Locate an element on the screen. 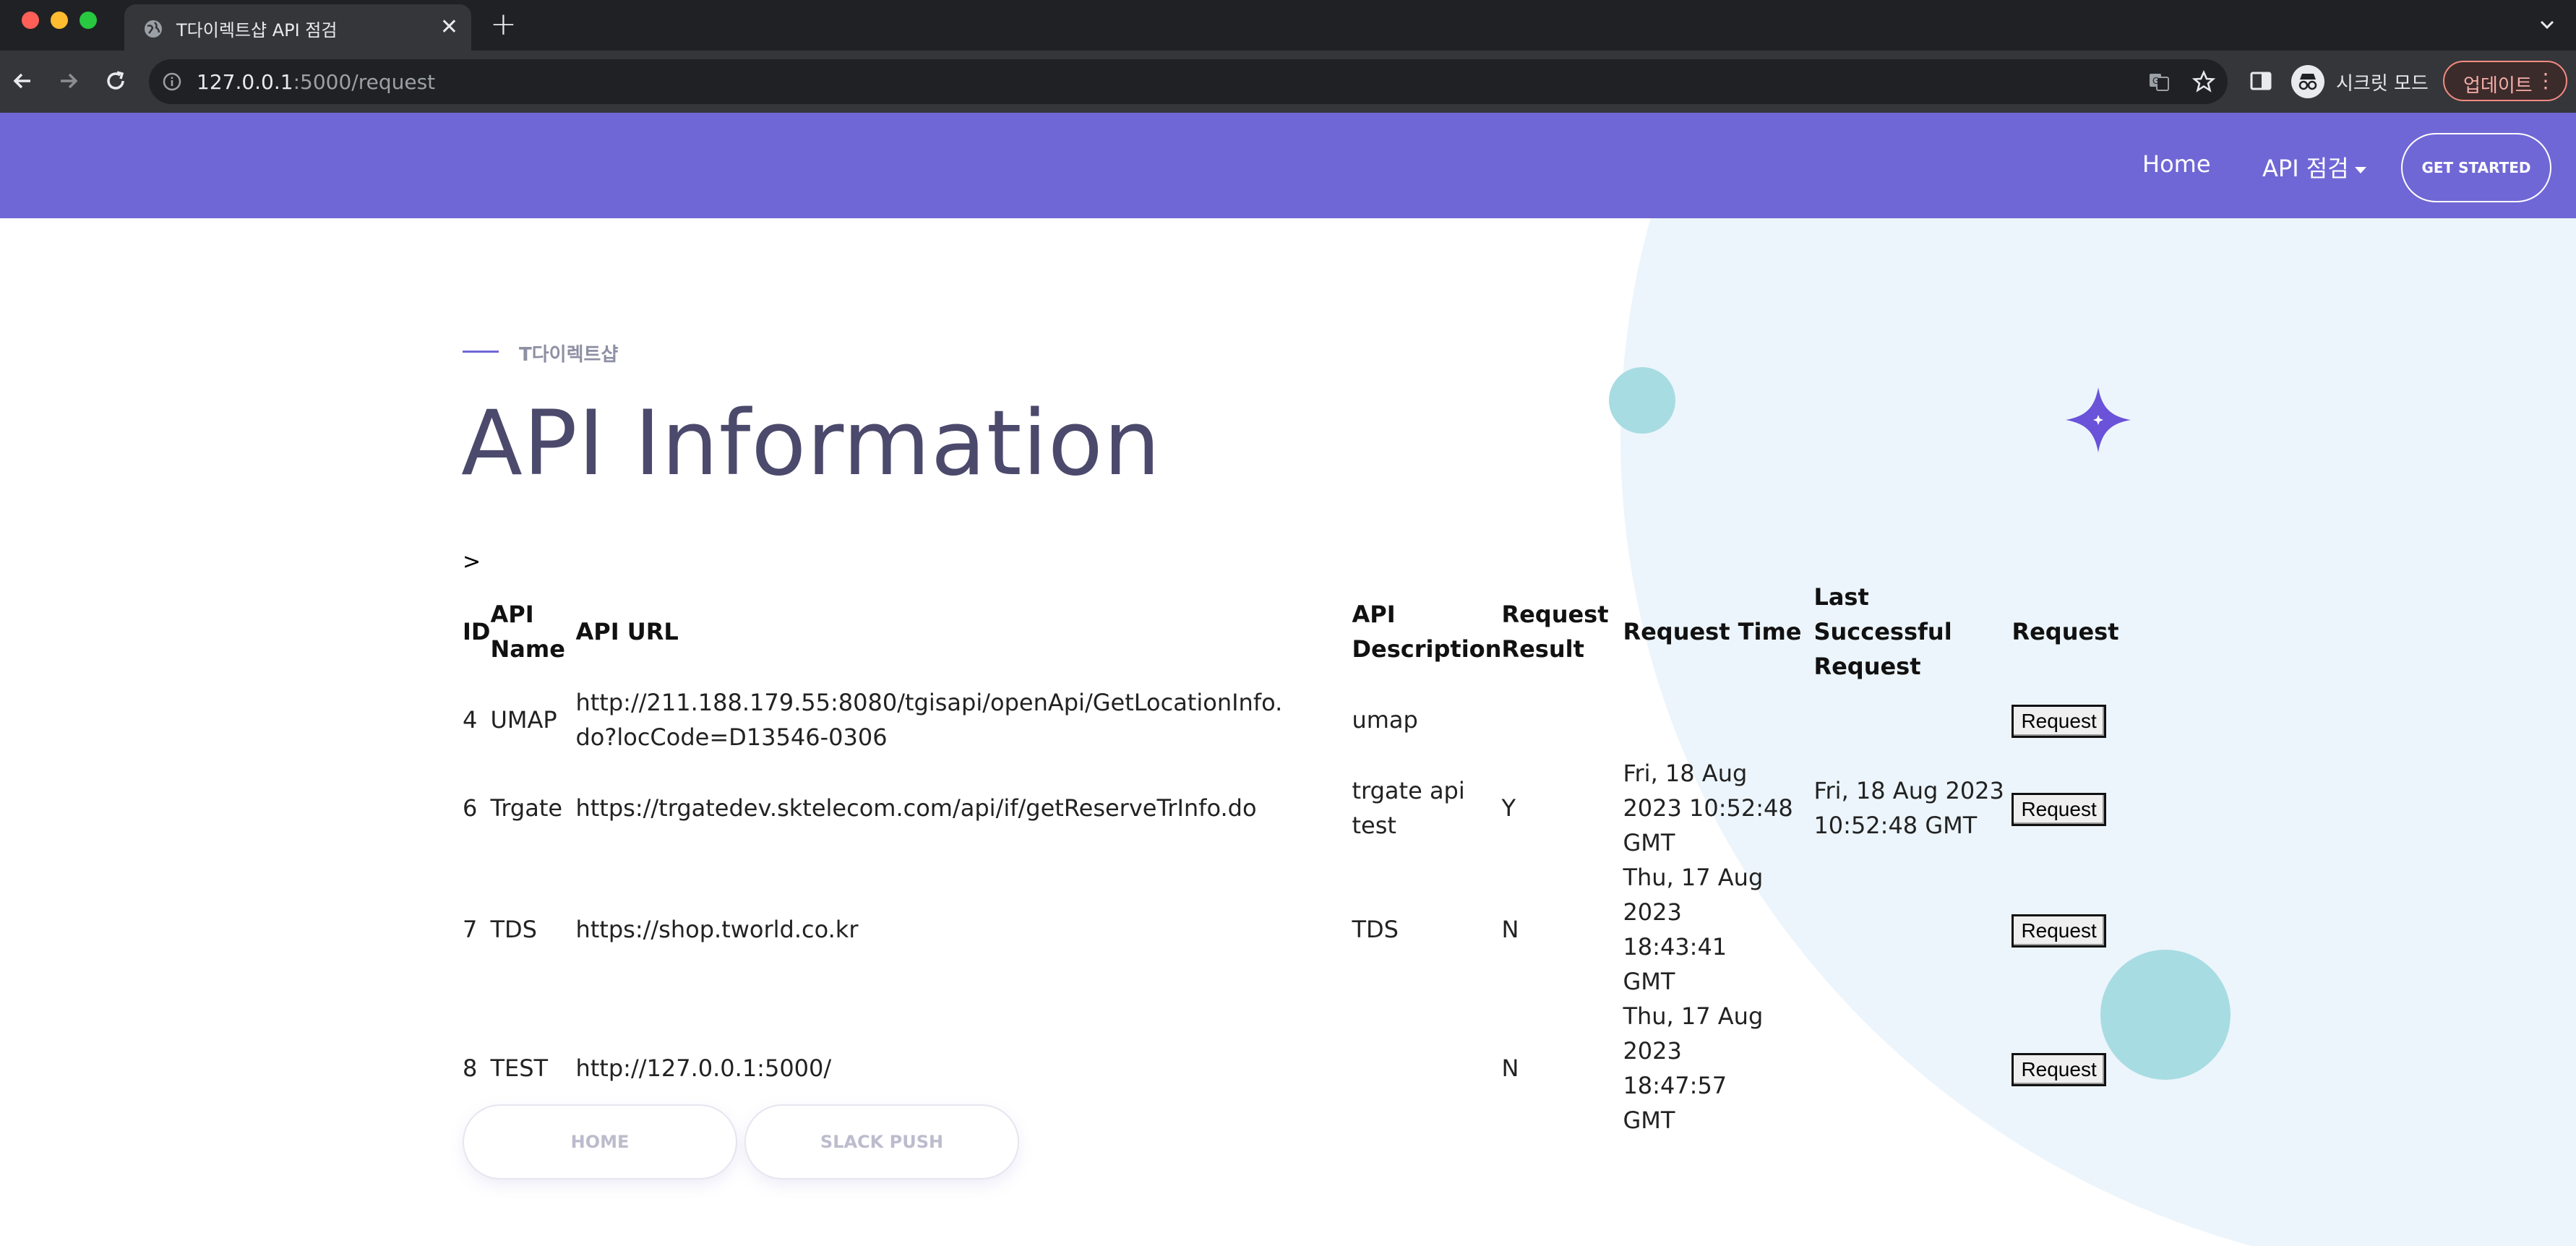 The width and height of the screenshot is (2576, 1246). update-label: 업데이트 is located at coordinates (2498, 86).